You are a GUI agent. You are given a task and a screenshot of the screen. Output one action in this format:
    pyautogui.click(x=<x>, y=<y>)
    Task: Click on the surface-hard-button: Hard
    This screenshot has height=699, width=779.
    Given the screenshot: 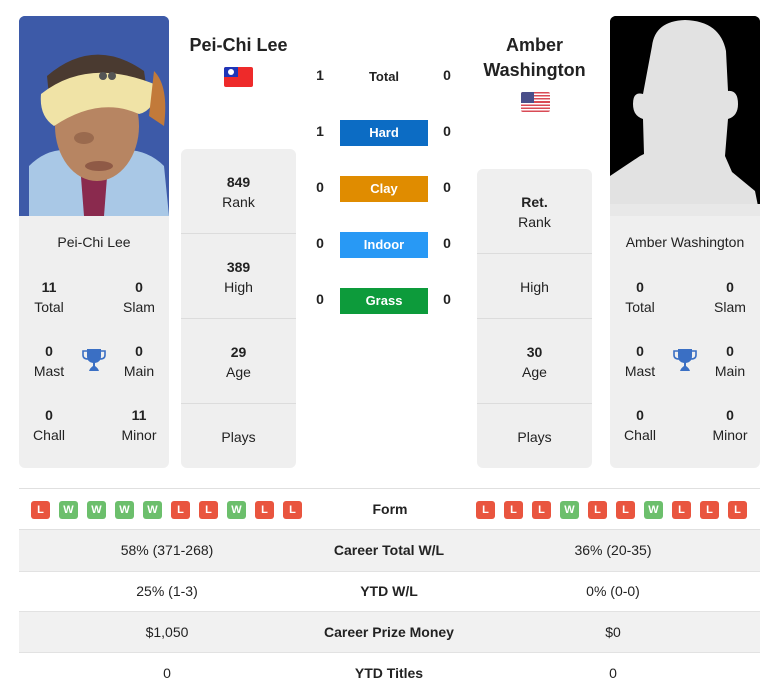 What is the action you would take?
    pyautogui.click(x=384, y=133)
    